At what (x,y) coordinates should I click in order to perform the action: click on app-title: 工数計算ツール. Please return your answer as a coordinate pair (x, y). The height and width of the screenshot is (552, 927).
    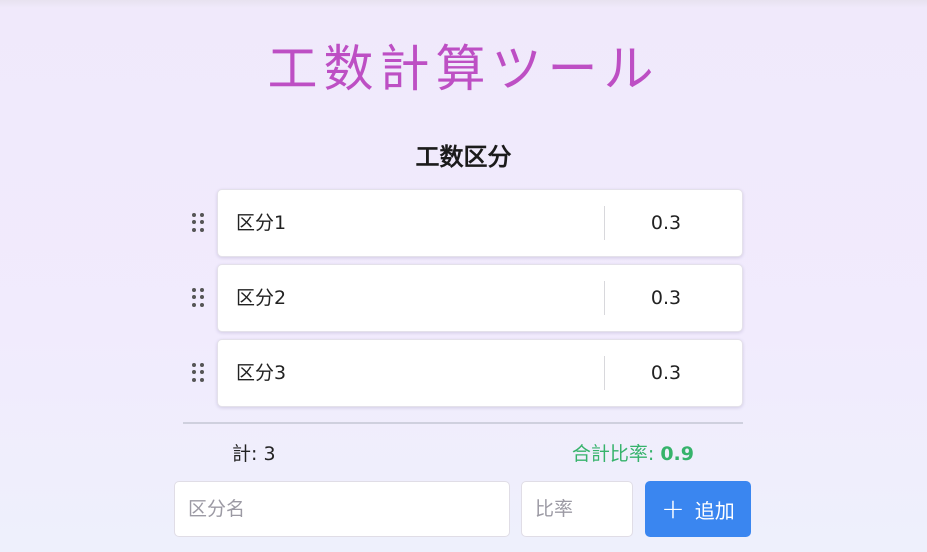
    Looking at the image, I should click on (463, 69).